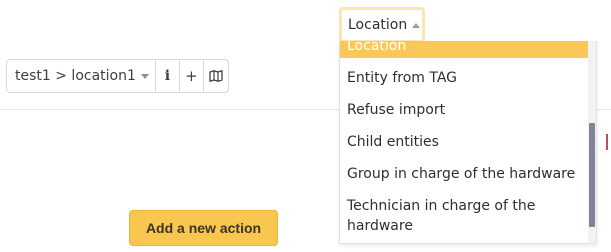 This screenshot has width=611, height=252. Describe the element at coordinates (592, 175) in the screenshot. I see `dropdown-scrollbar-thumb` at that location.